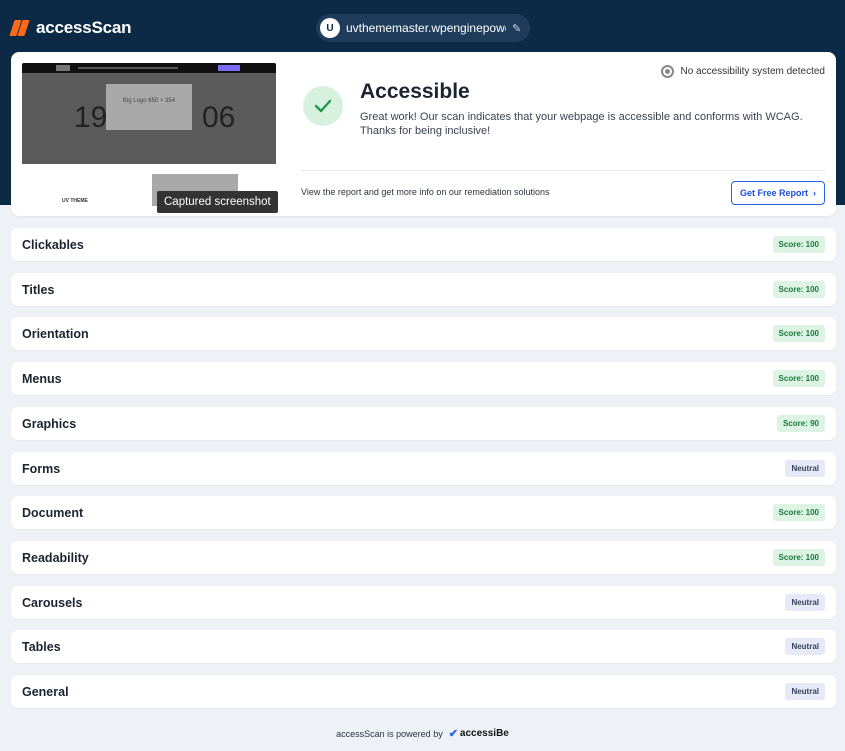 Image resolution: width=845 pixels, height=751 pixels. I want to click on category-row-menus: Menus Score: 100, so click(423, 378).